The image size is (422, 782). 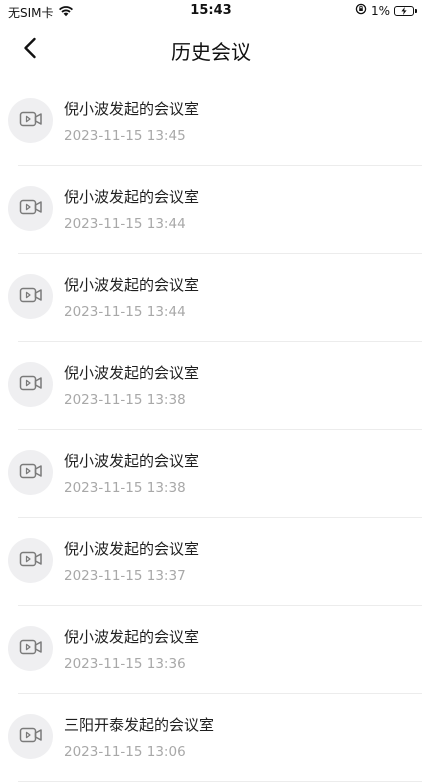 I want to click on status-bar: 无SIM卡 15:43 1%, so click(x=211, y=11).